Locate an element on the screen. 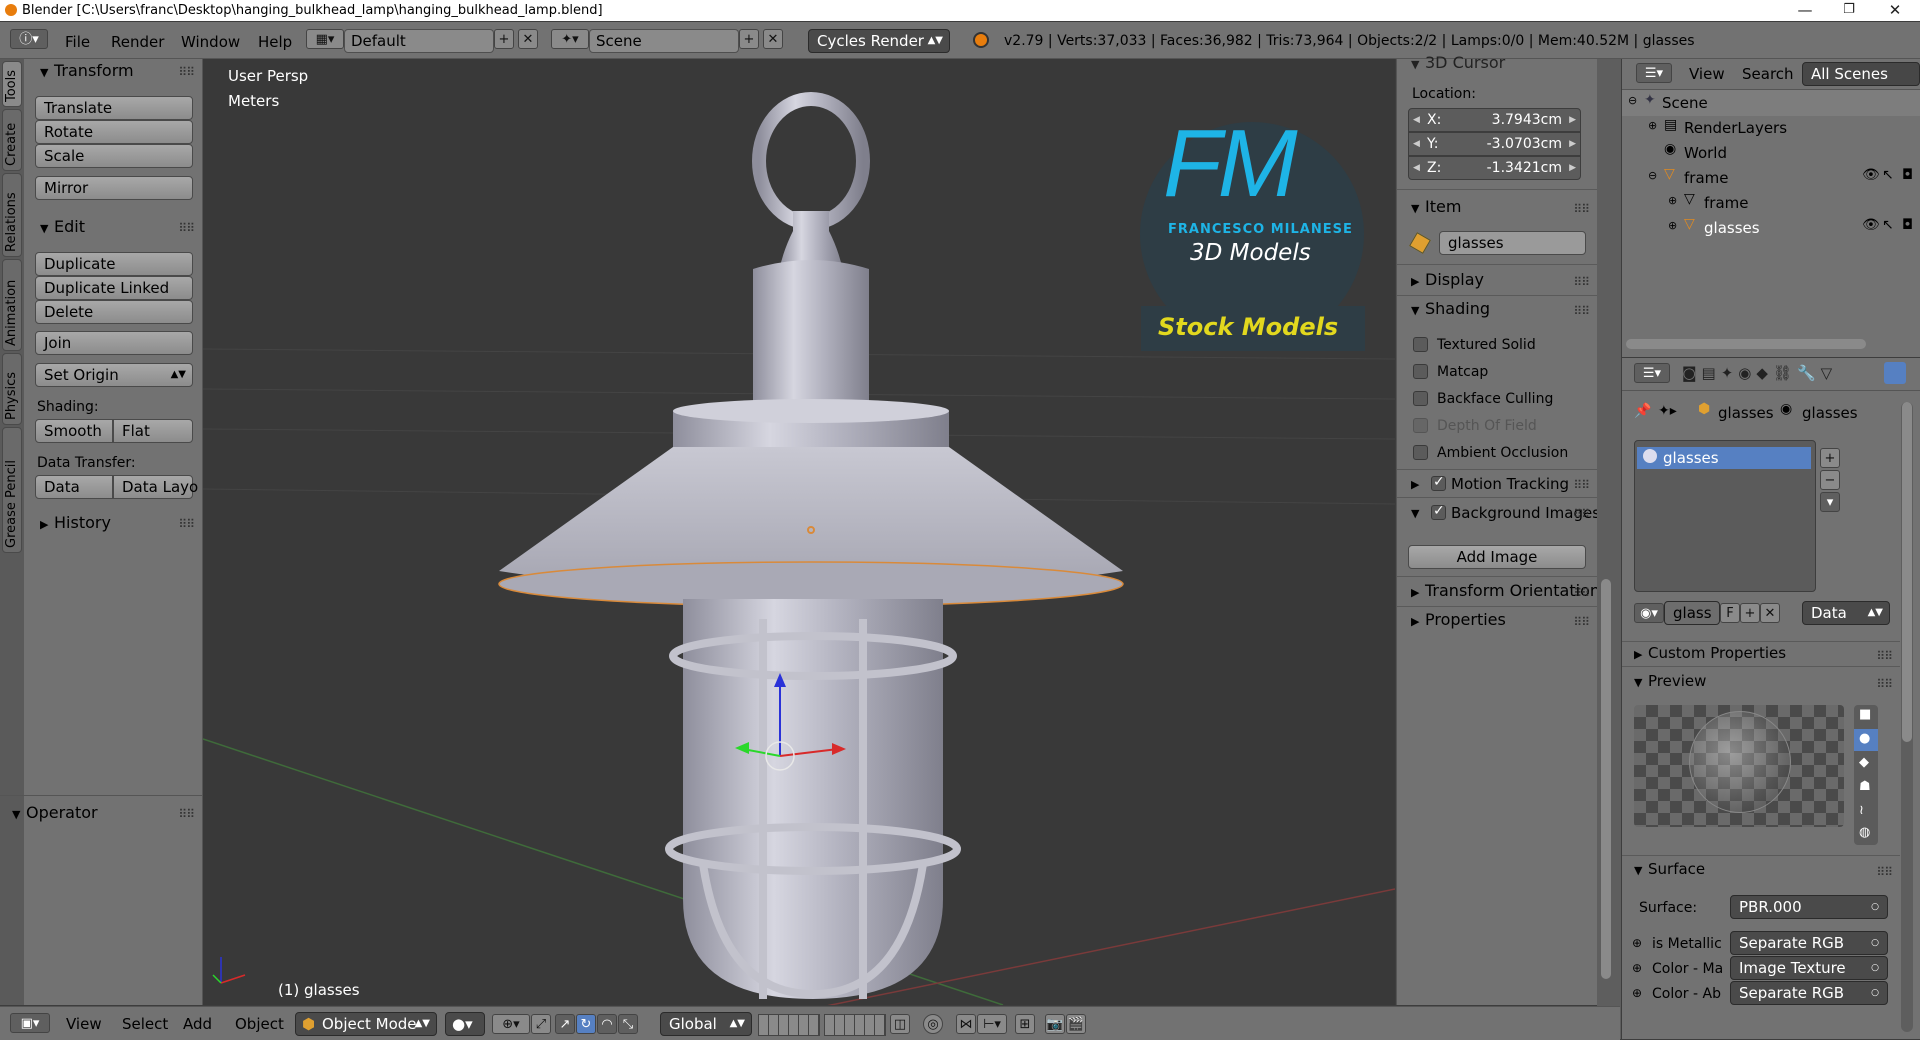 The image size is (1920, 1040). menu-file: File is located at coordinates (77, 42).